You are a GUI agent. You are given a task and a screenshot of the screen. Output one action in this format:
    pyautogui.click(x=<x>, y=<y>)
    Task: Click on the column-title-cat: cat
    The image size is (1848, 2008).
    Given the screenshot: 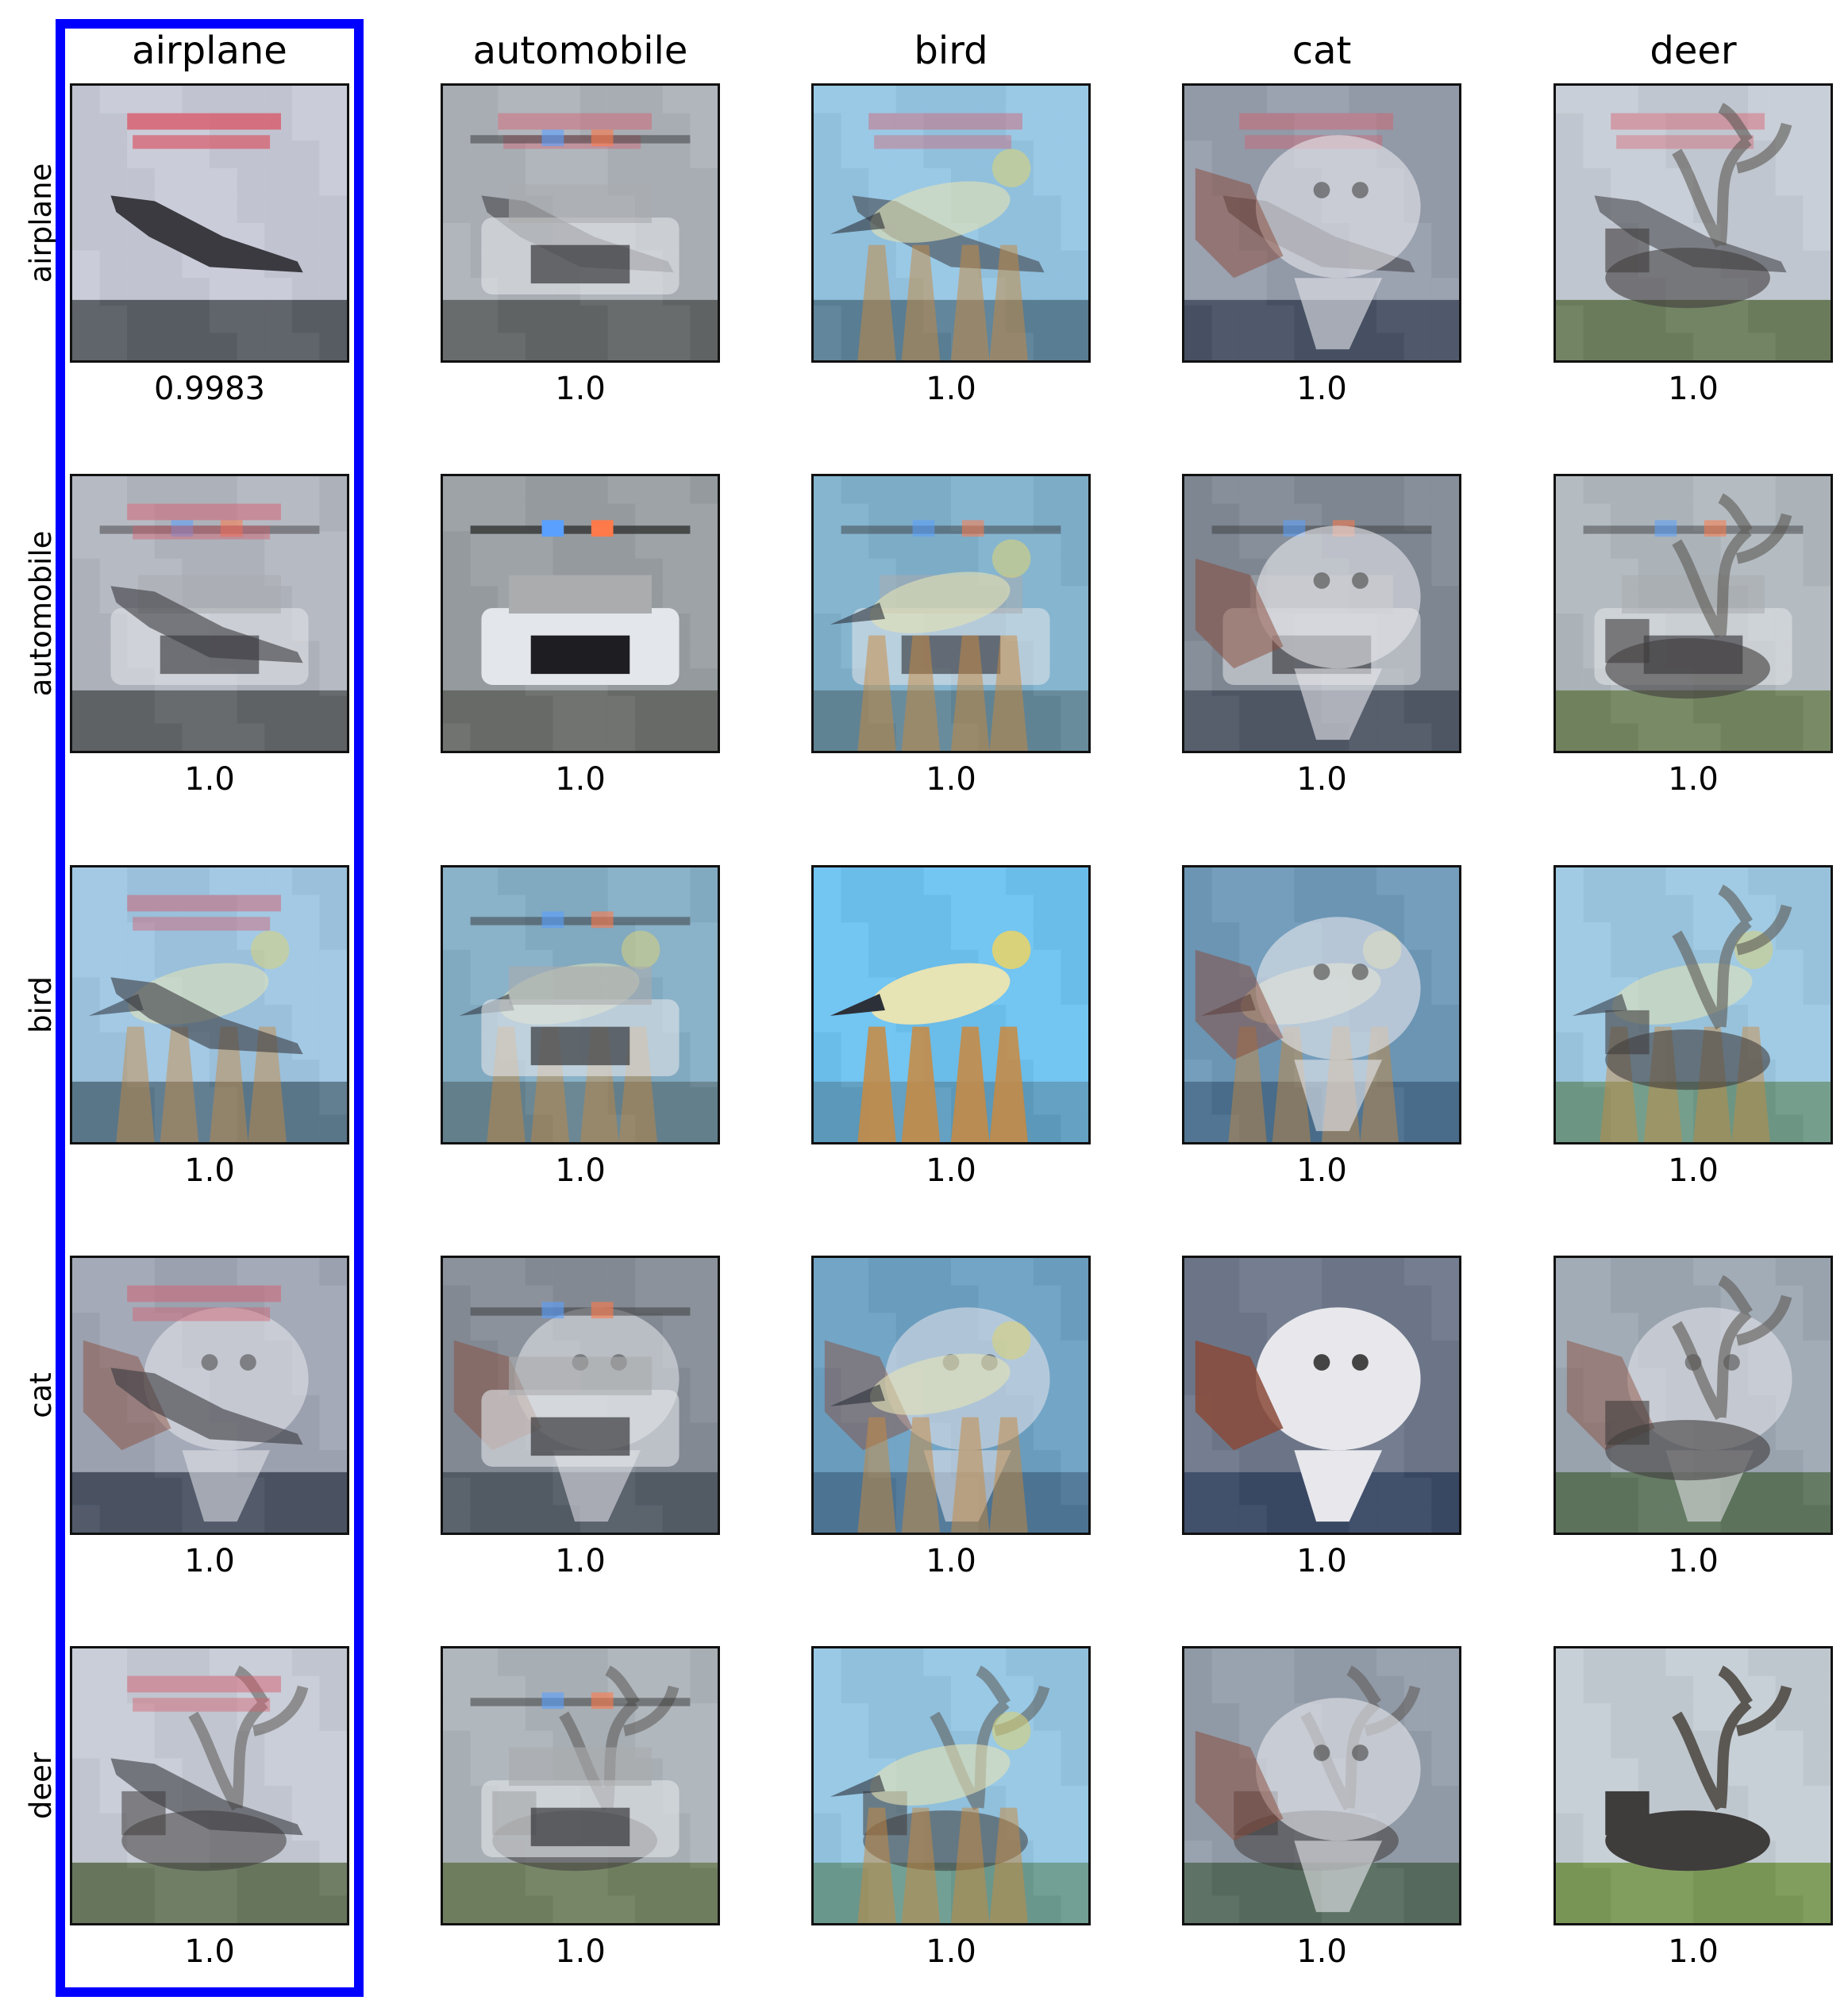 What is the action you would take?
    pyautogui.click(x=1322, y=51)
    